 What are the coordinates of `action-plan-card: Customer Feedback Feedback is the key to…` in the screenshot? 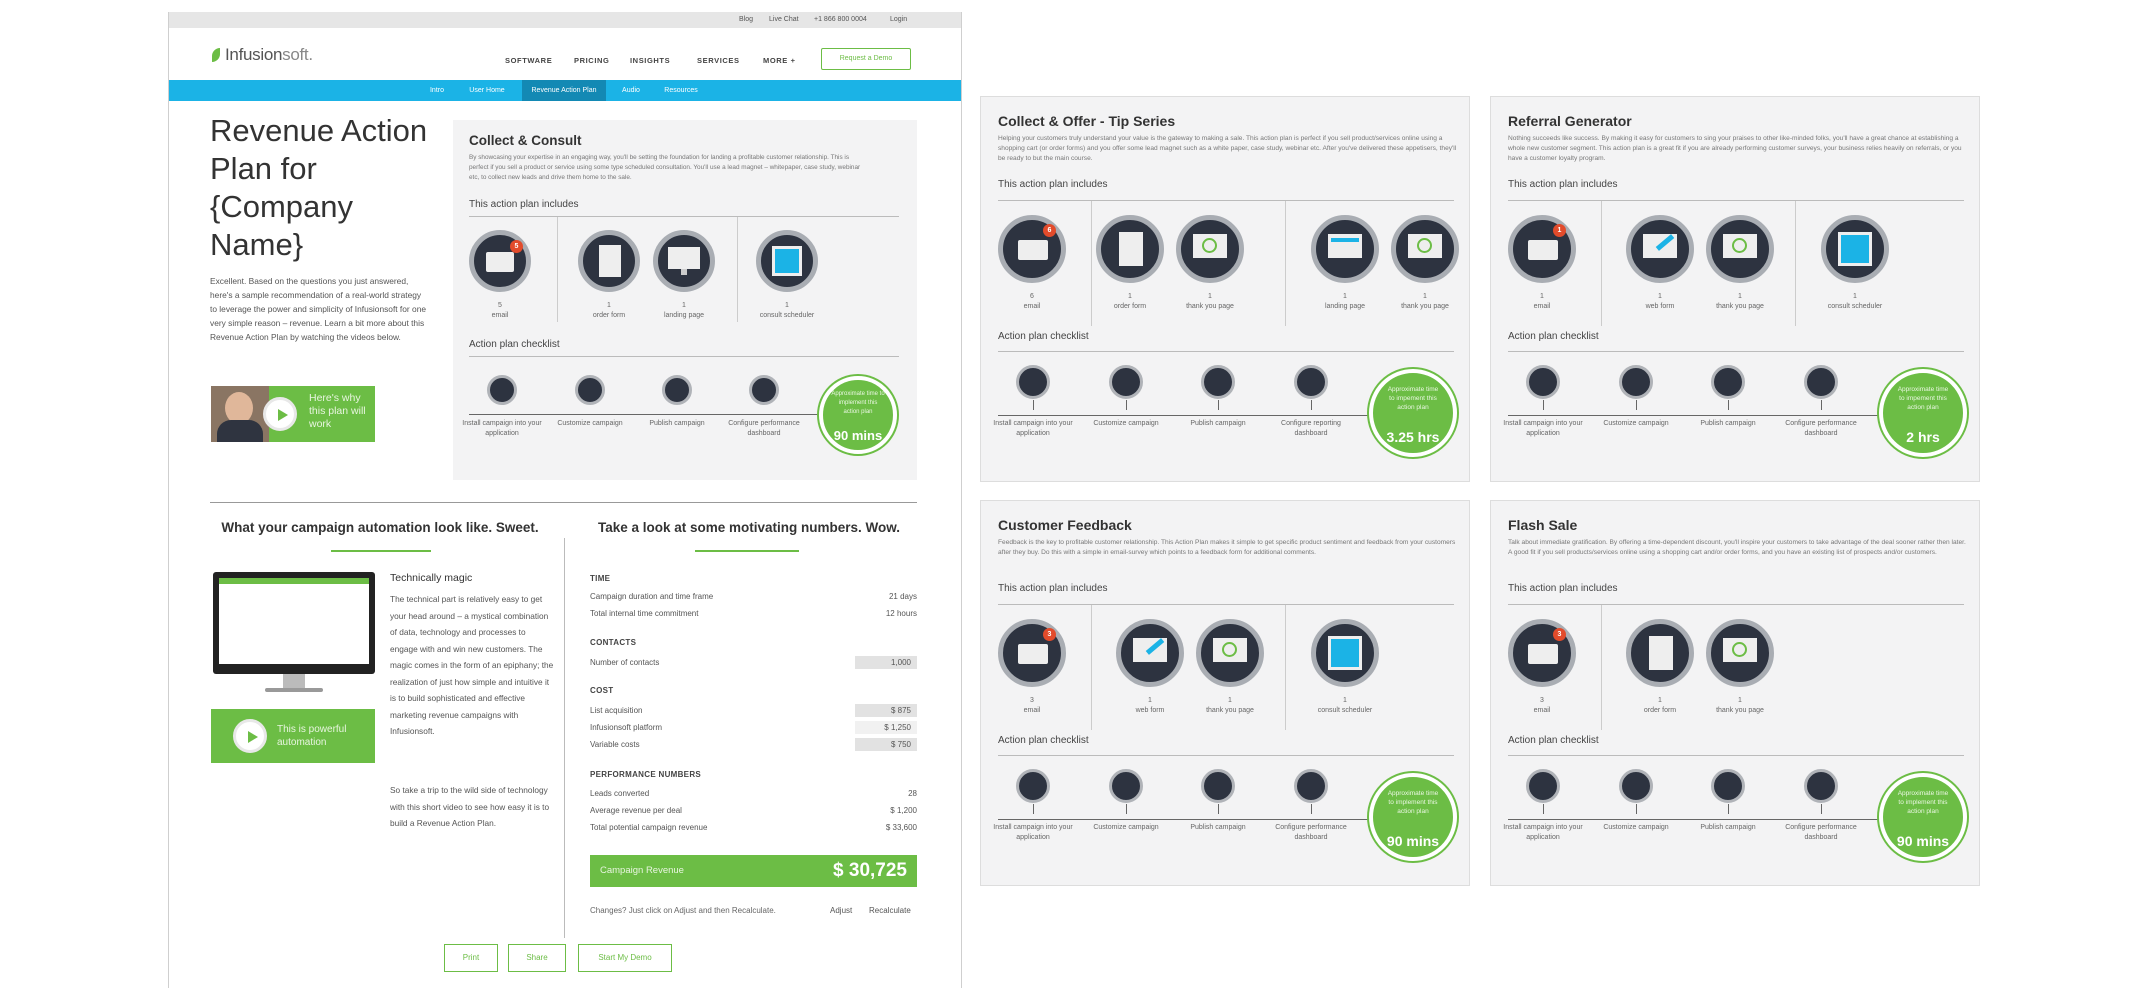 It's located at (1225, 693).